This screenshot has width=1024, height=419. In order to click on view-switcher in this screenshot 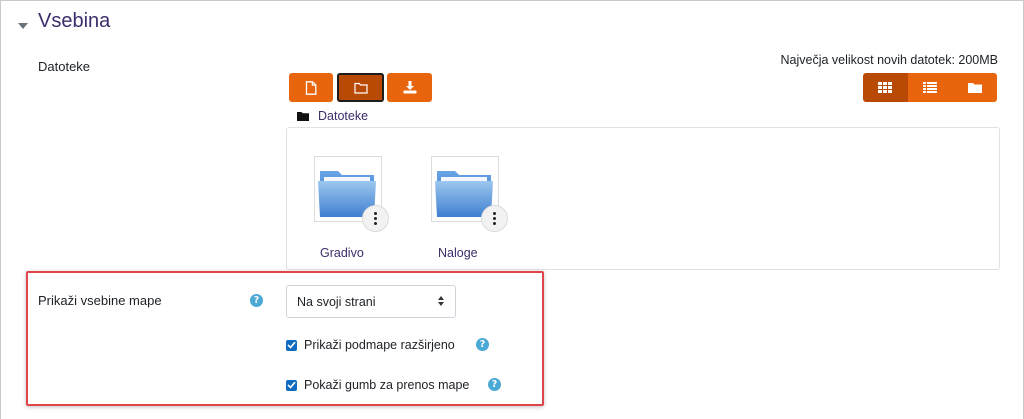, I will do `click(930, 87)`.